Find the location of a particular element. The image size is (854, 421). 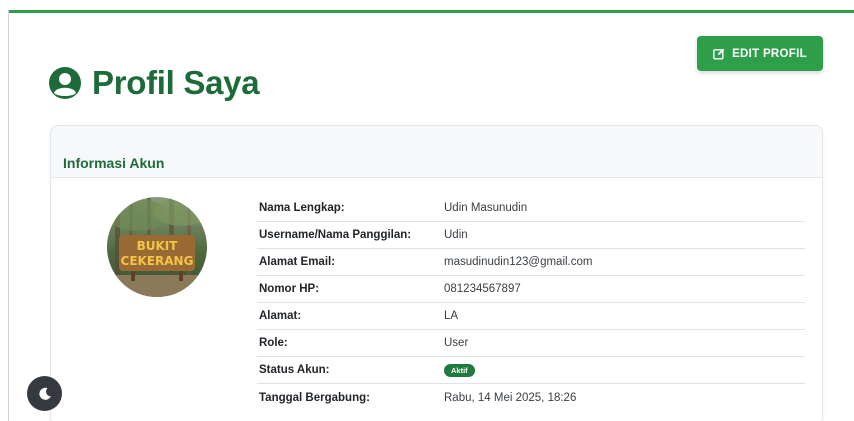

info-row-full-name: Nama Lengkap: Udin Masunudin is located at coordinates (531, 208).